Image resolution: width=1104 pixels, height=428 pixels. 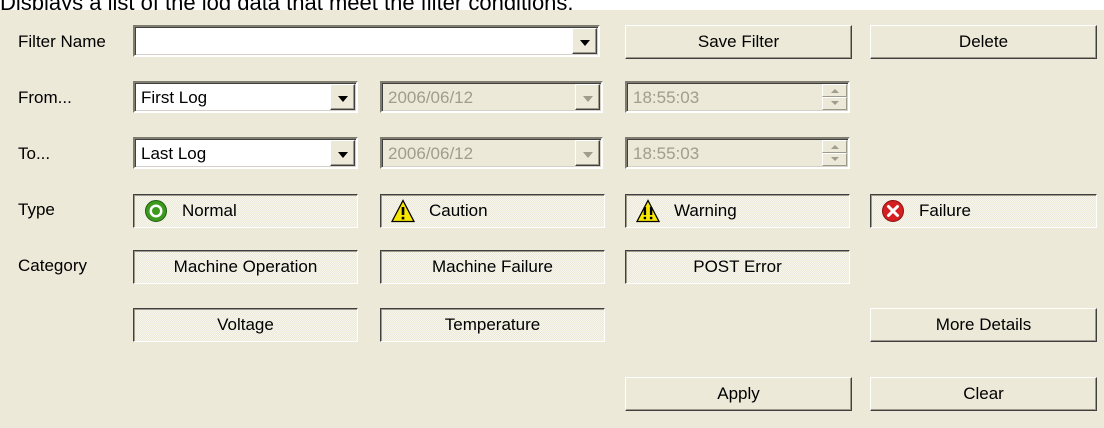 What do you see at coordinates (587, 97) in the screenshot?
I see `from-date-dropdown-icon` at bounding box center [587, 97].